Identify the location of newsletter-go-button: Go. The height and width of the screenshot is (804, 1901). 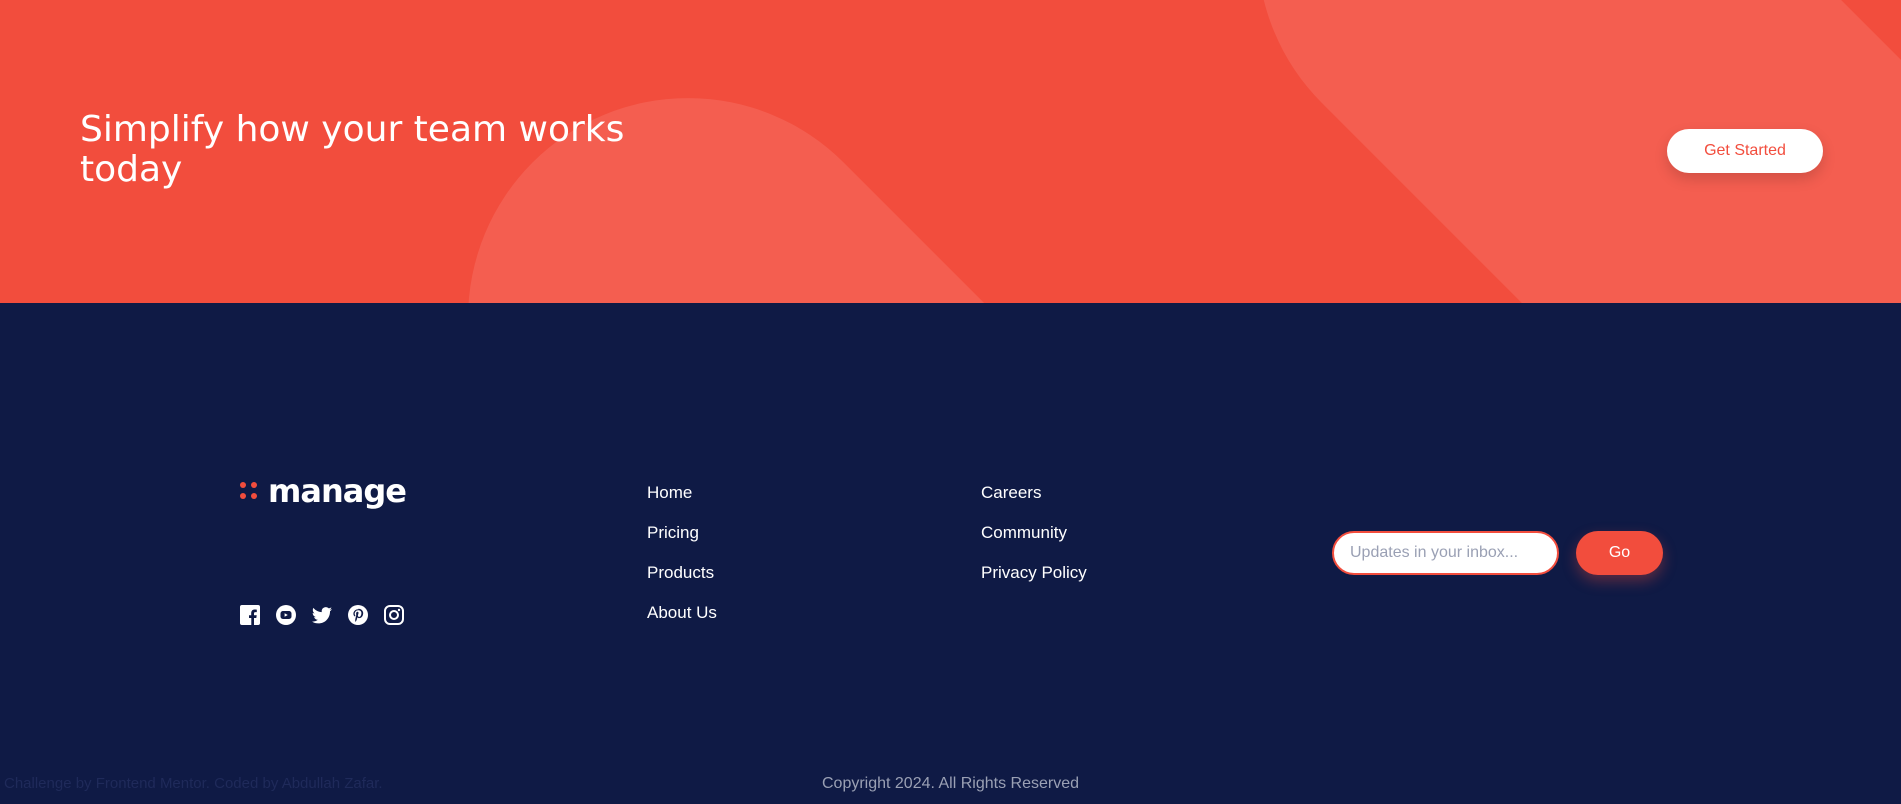
(1619, 553).